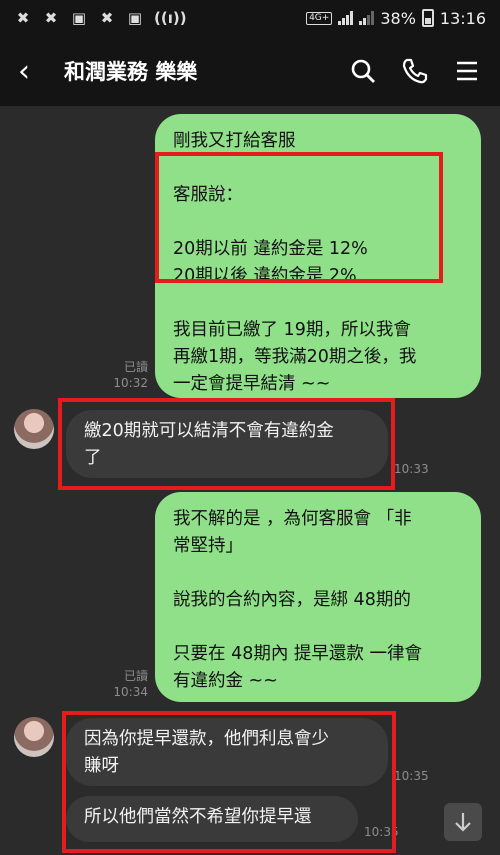 Image resolution: width=500 pixels, height=855 pixels. What do you see at coordinates (130, 383) in the screenshot?
I see `message-time: 10:32` at bounding box center [130, 383].